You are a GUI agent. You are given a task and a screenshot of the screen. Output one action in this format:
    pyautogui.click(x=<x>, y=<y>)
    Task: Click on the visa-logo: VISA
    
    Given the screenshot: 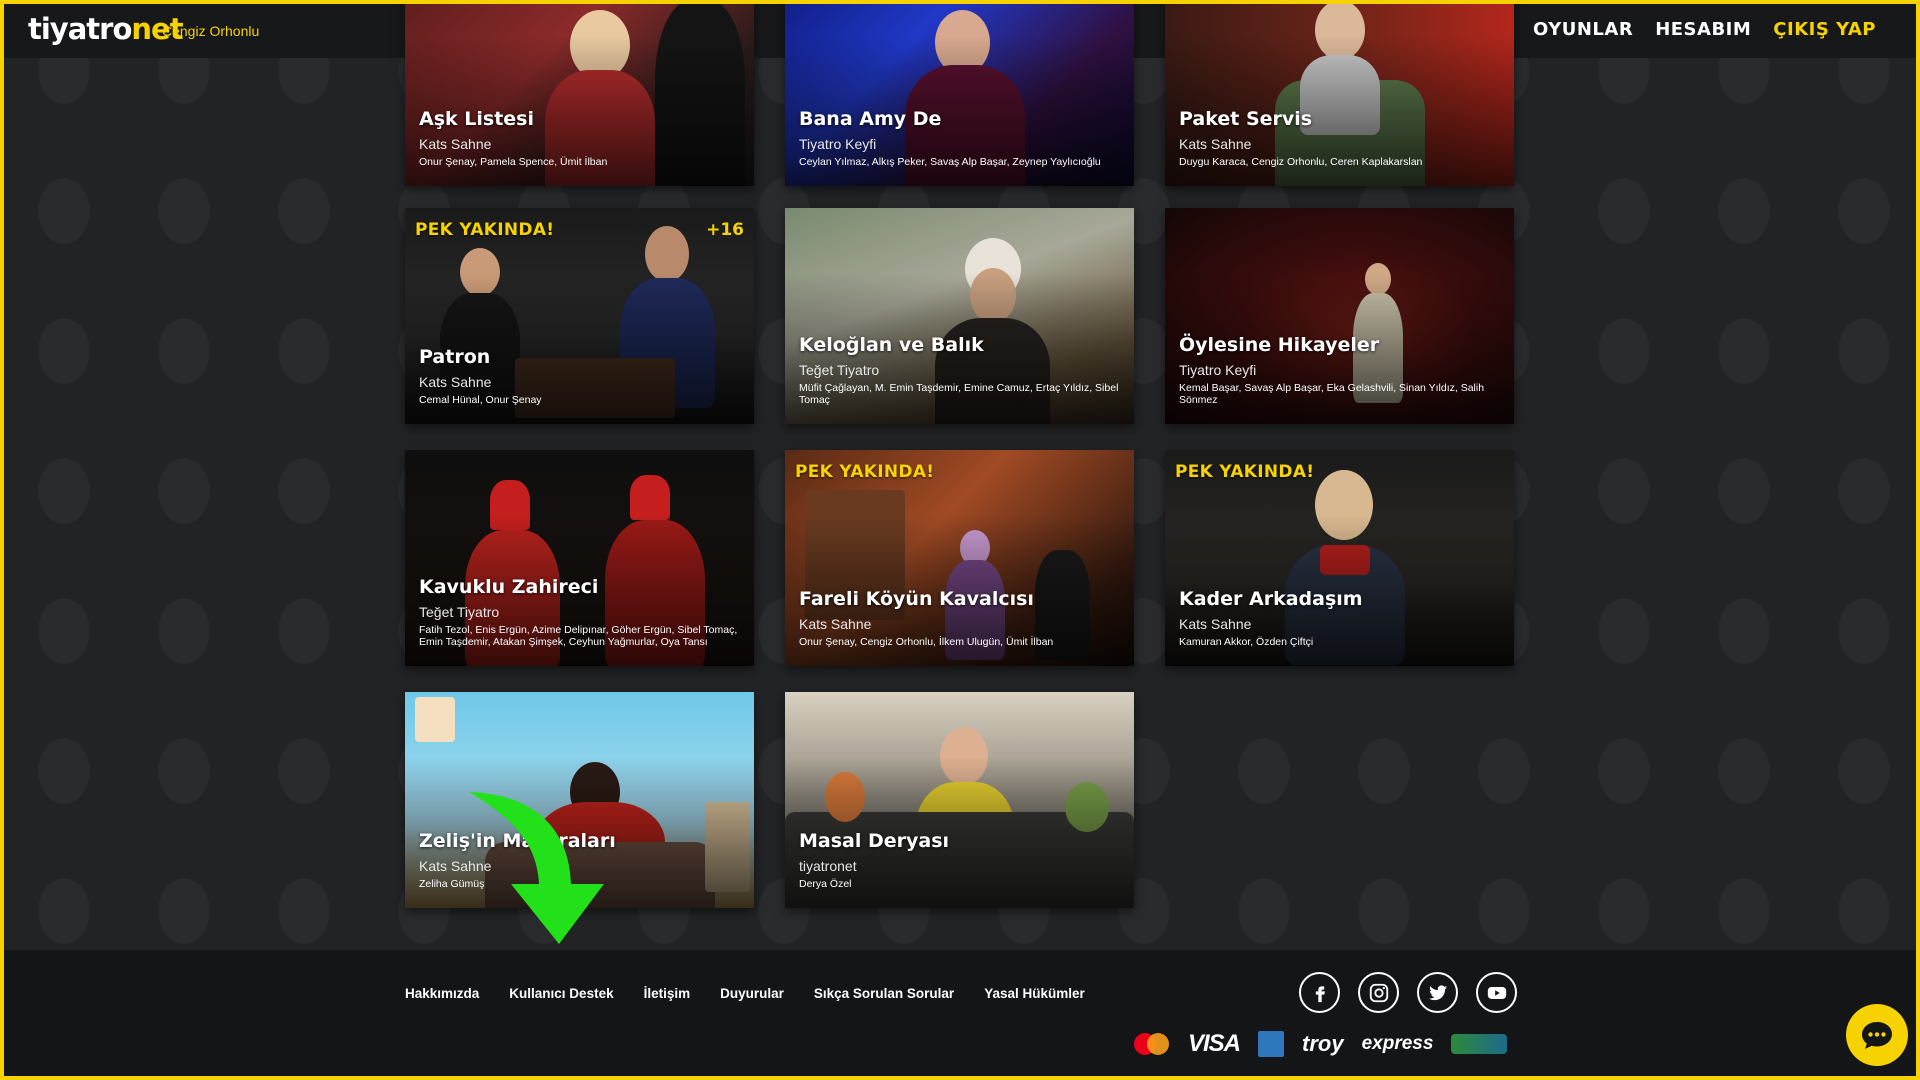 What is the action you would take?
    pyautogui.click(x=1214, y=1043)
    